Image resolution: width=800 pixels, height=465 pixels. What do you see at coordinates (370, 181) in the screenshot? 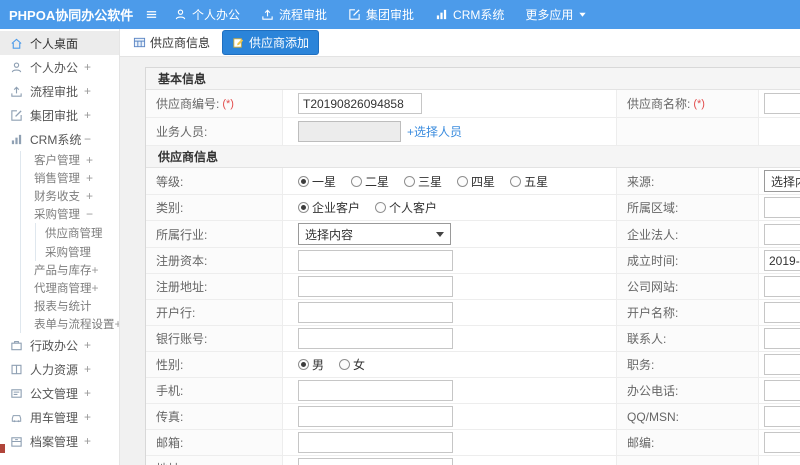
I see `radio-option: 二星` at bounding box center [370, 181].